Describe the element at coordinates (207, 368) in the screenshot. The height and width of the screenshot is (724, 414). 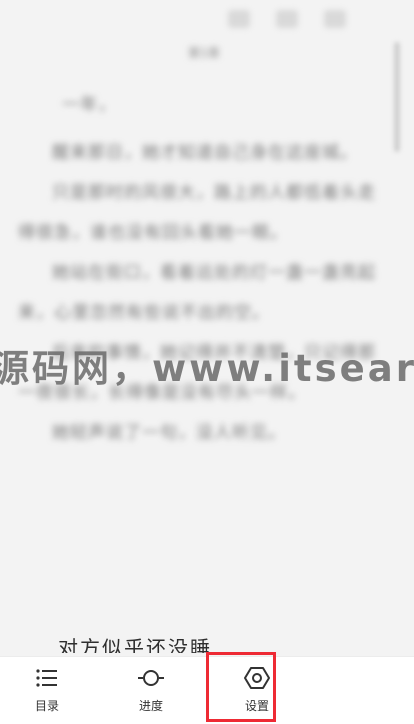
I see `watermark-text: 源码网，www.itsear.` at that location.